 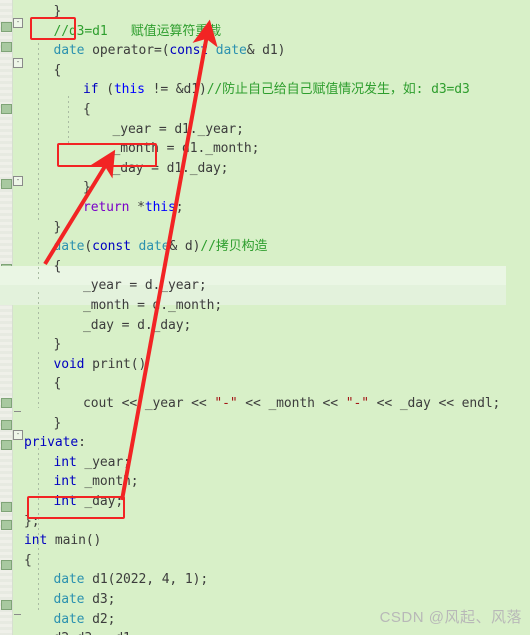 I want to click on code-line: d2=d3 = d1;, so click(x=81, y=632).